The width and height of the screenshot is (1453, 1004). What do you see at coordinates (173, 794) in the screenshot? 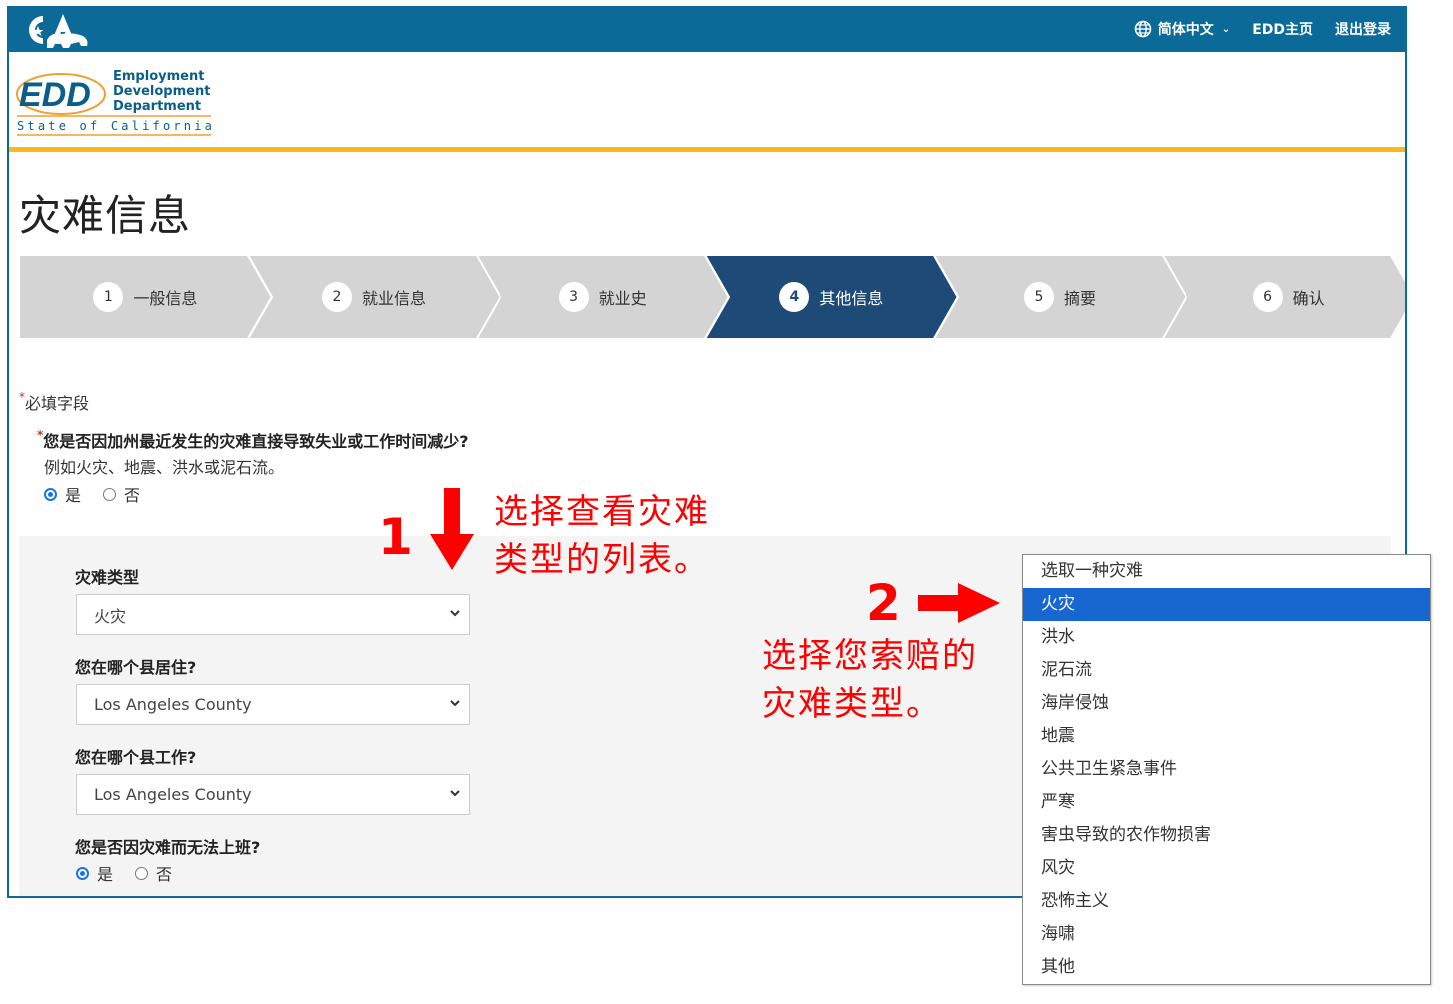
I see `county-work-value: Los Angeles County` at bounding box center [173, 794].